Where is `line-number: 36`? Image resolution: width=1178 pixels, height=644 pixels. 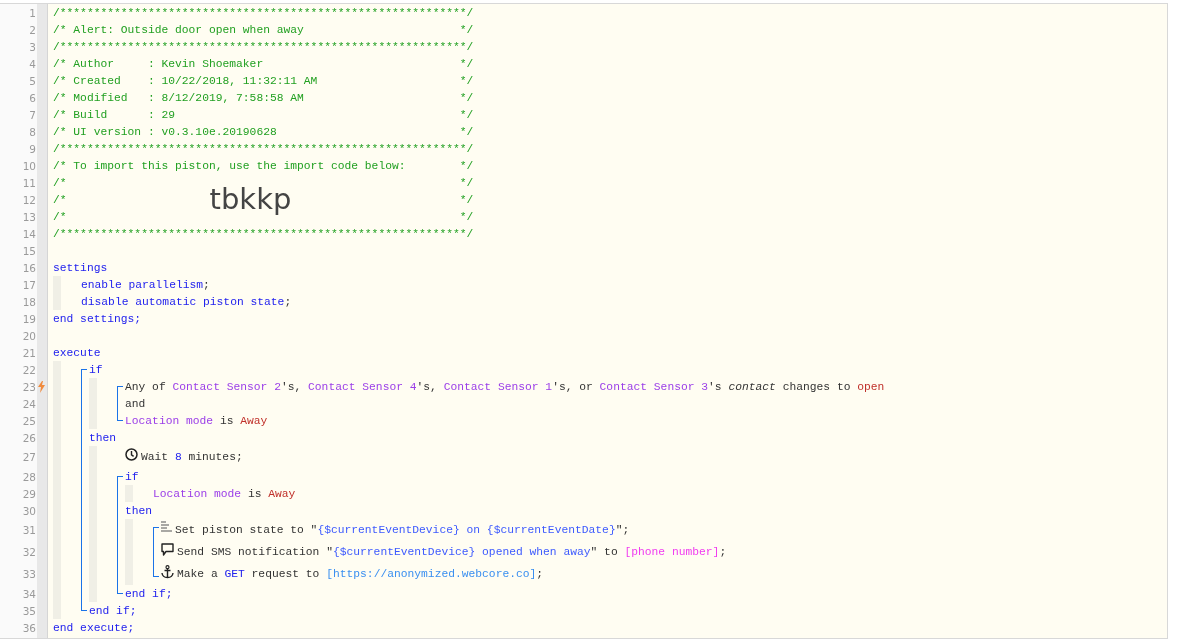
line-number: 36 is located at coordinates (29, 627).